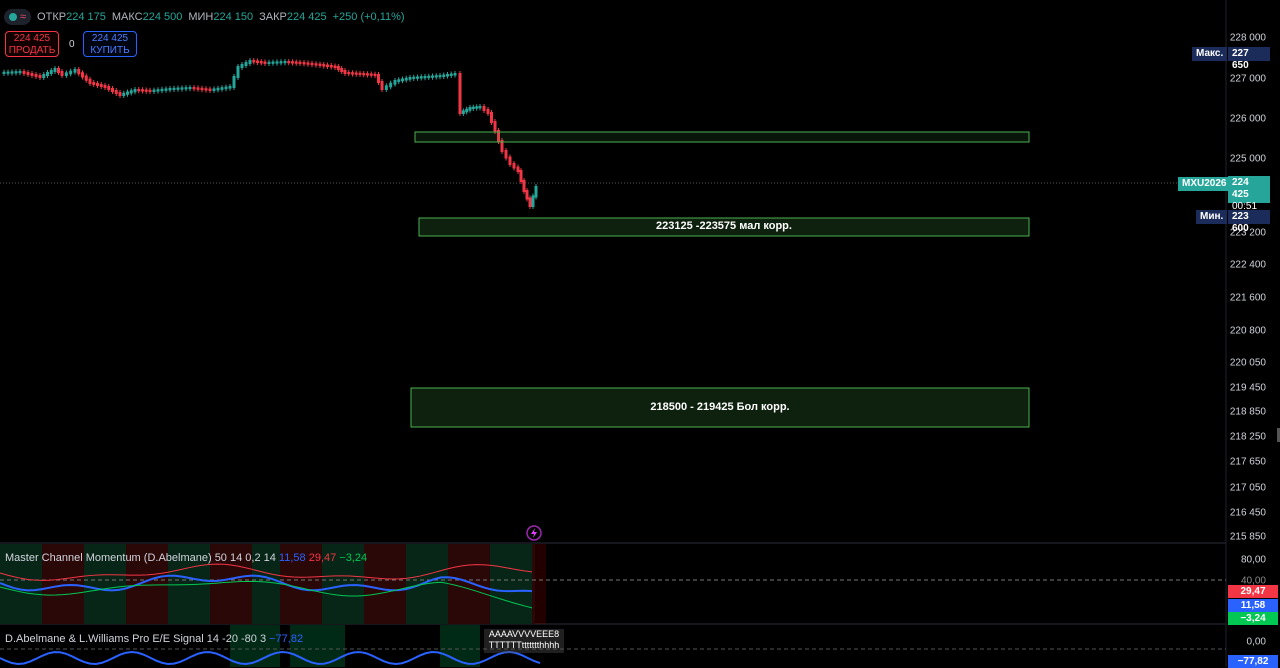  I want to click on min-label-tag: Мин., so click(1212, 217).